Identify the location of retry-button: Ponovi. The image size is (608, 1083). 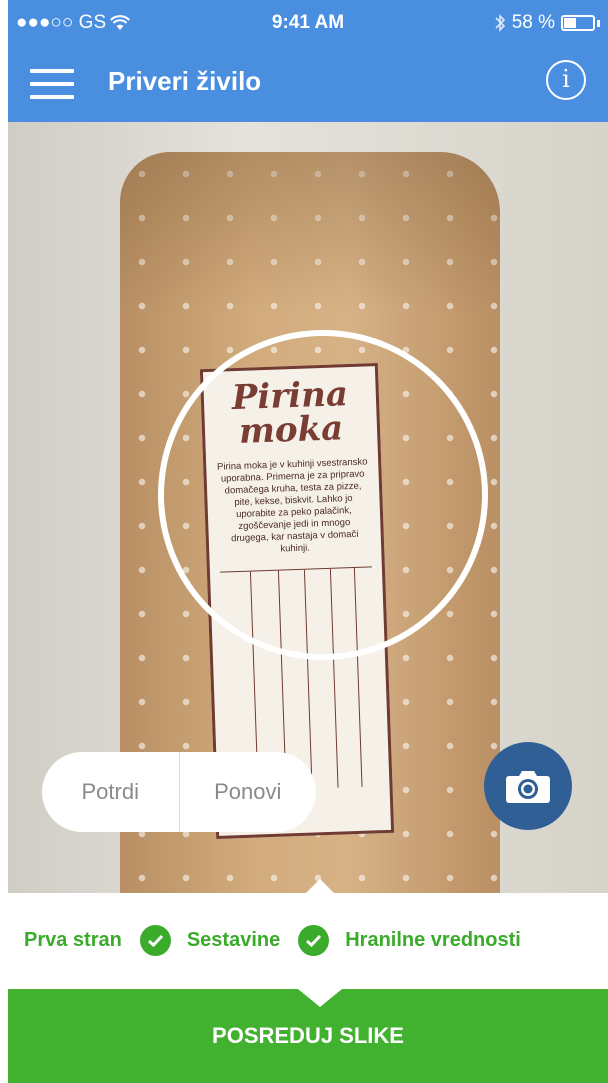
(248, 792).